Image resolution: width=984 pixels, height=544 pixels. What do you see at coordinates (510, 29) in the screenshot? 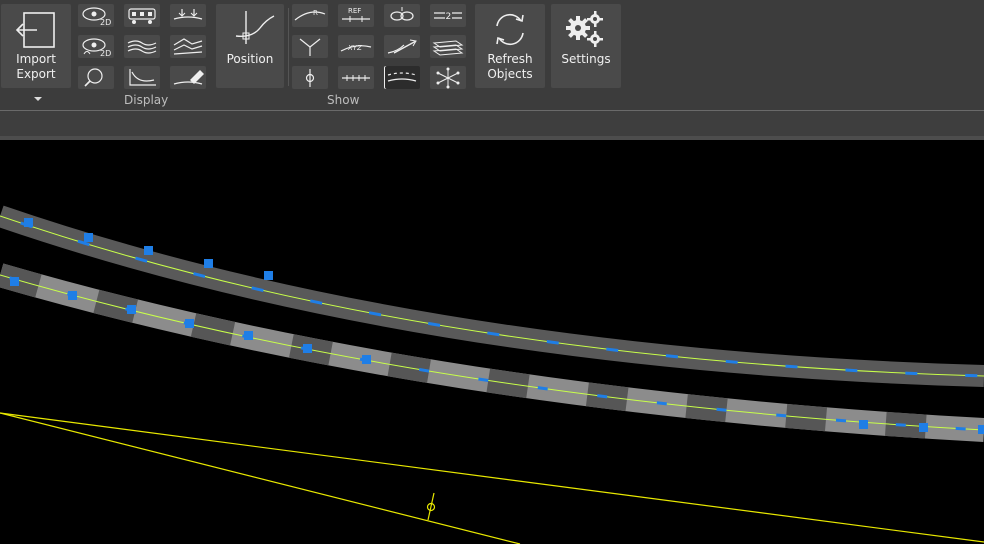
I see `refresh-icon` at bounding box center [510, 29].